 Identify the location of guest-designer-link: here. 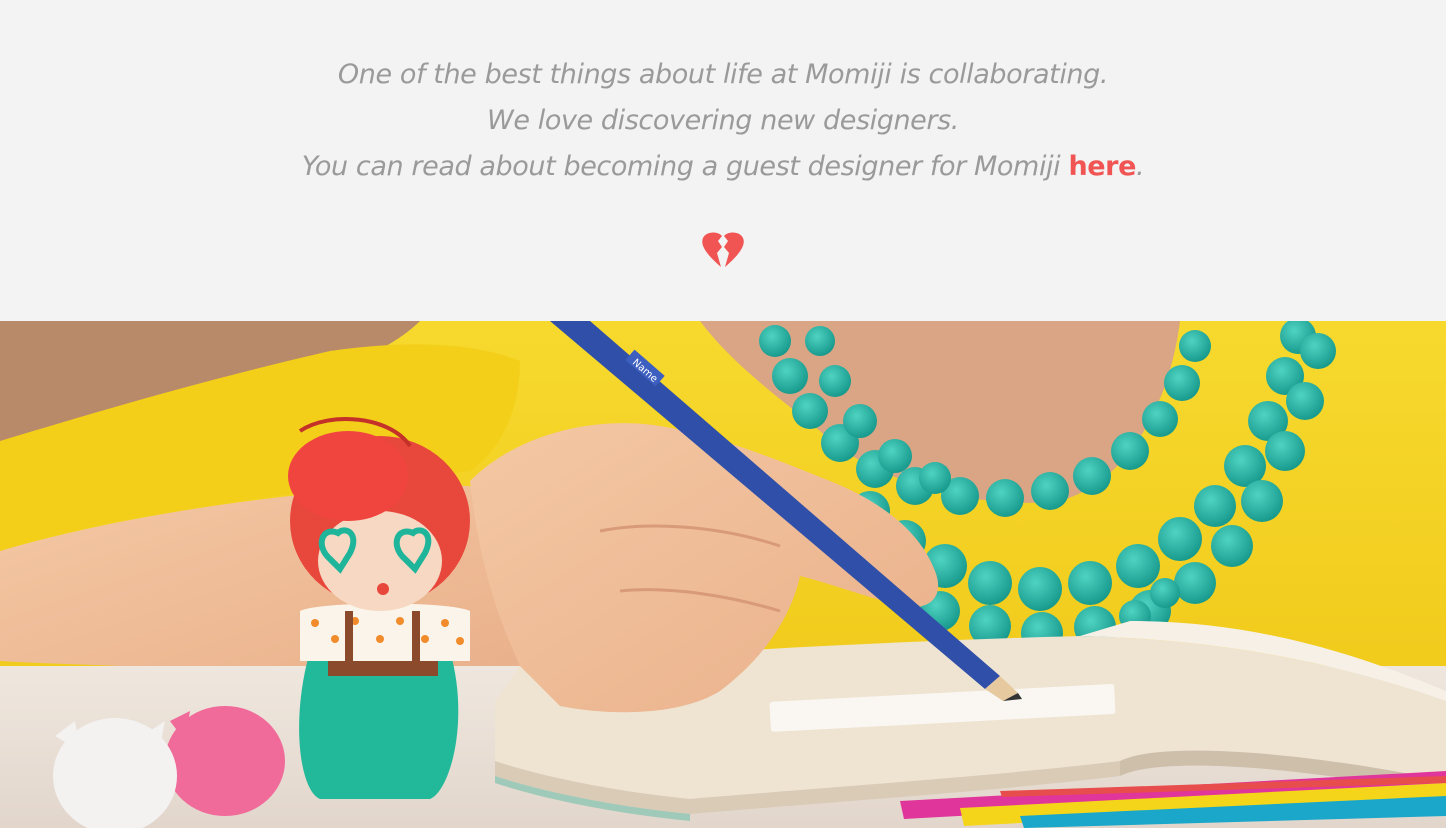
(1102, 166).